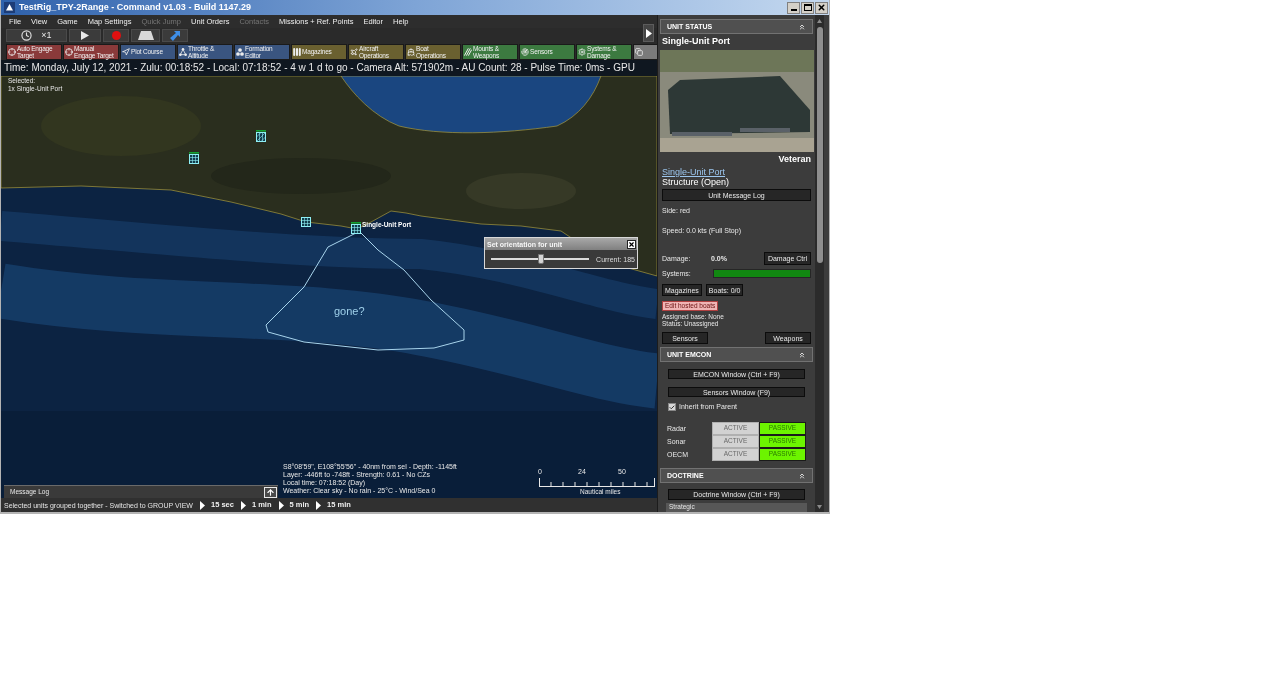  Describe the element at coordinates (819, 263) in the screenshot. I see `scrollbar` at that location.